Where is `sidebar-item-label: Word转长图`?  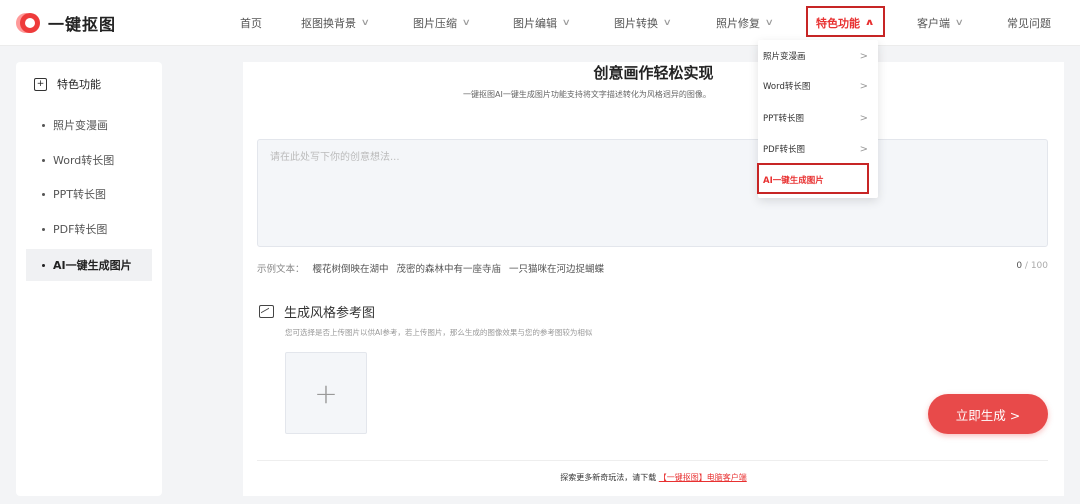 sidebar-item-label: Word转长图 is located at coordinates (84, 160).